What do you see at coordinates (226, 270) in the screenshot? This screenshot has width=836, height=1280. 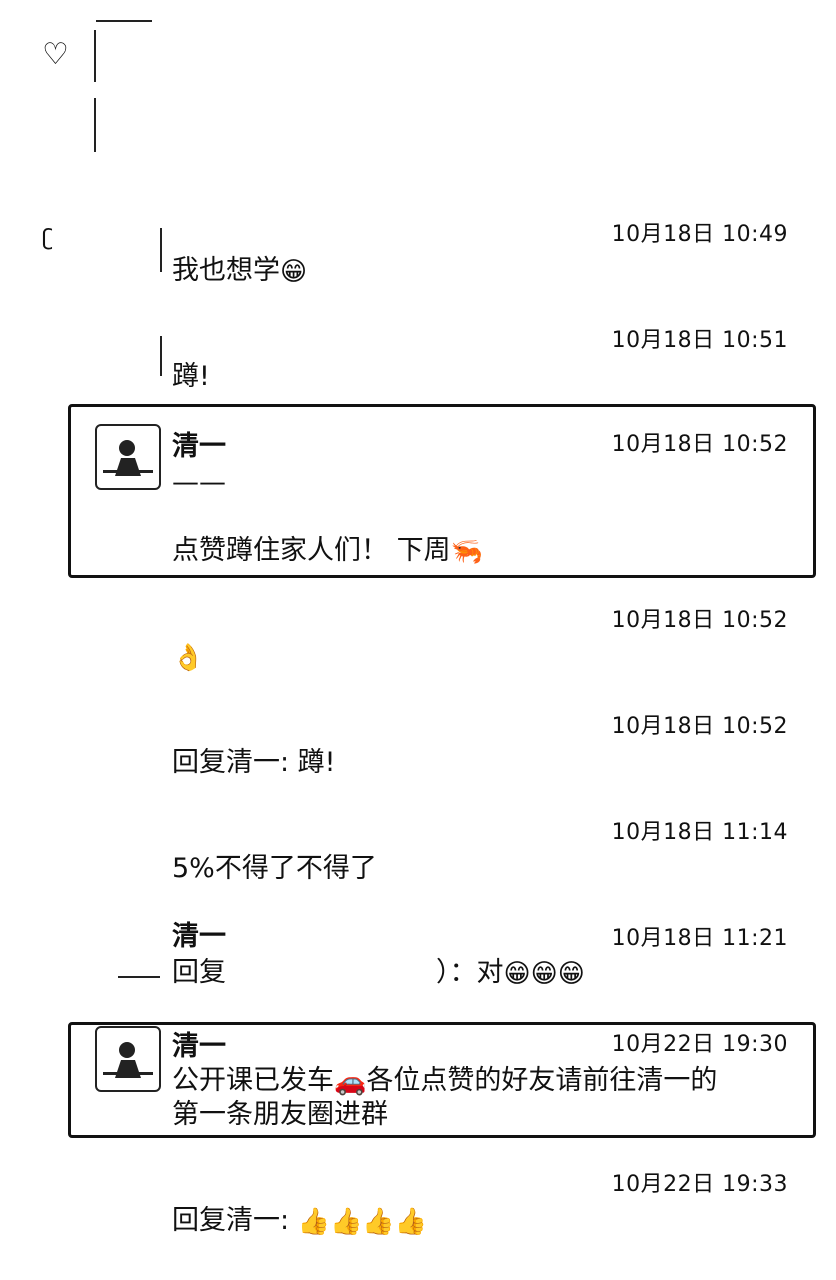 I see `comment-text: 我也想学` at bounding box center [226, 270].